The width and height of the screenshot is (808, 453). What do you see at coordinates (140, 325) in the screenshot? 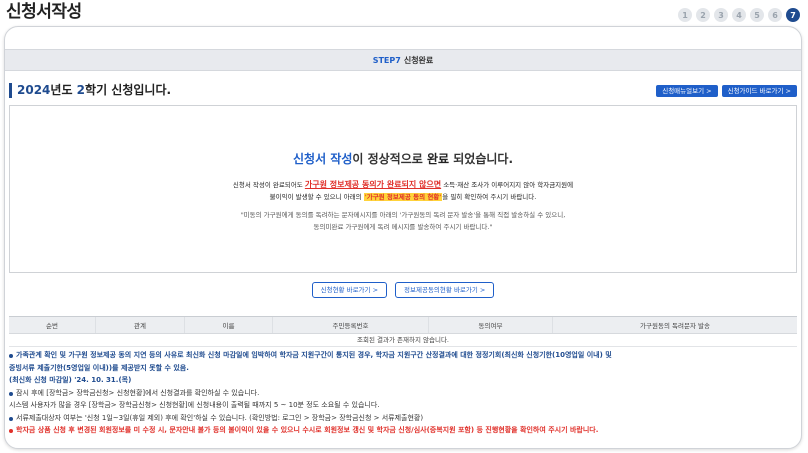
I see `col-relation: 관계` at bounding box center [140, 325].